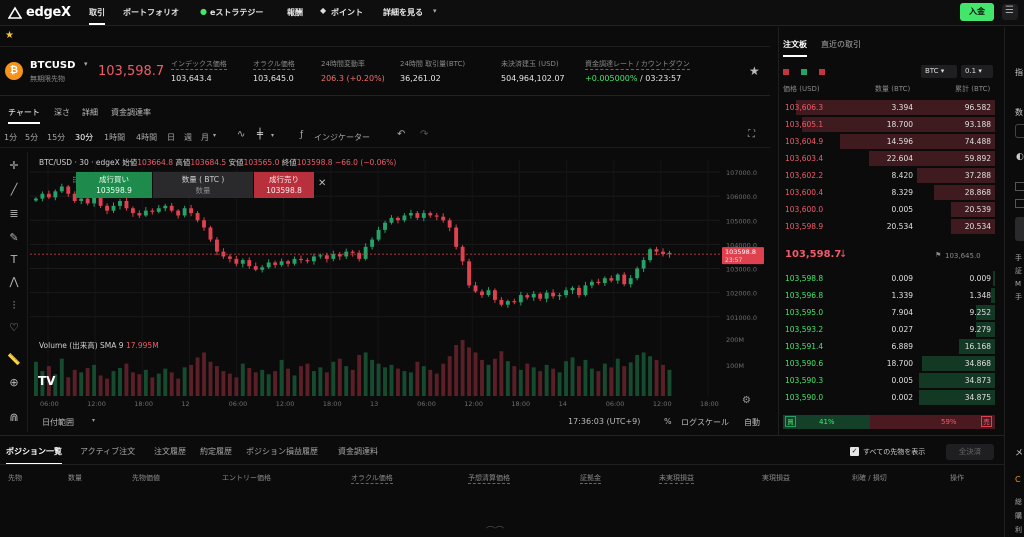 This screenshot has height=537, width=1024. I want to click on step-select: 0.1 ▾, so click(977, 71).